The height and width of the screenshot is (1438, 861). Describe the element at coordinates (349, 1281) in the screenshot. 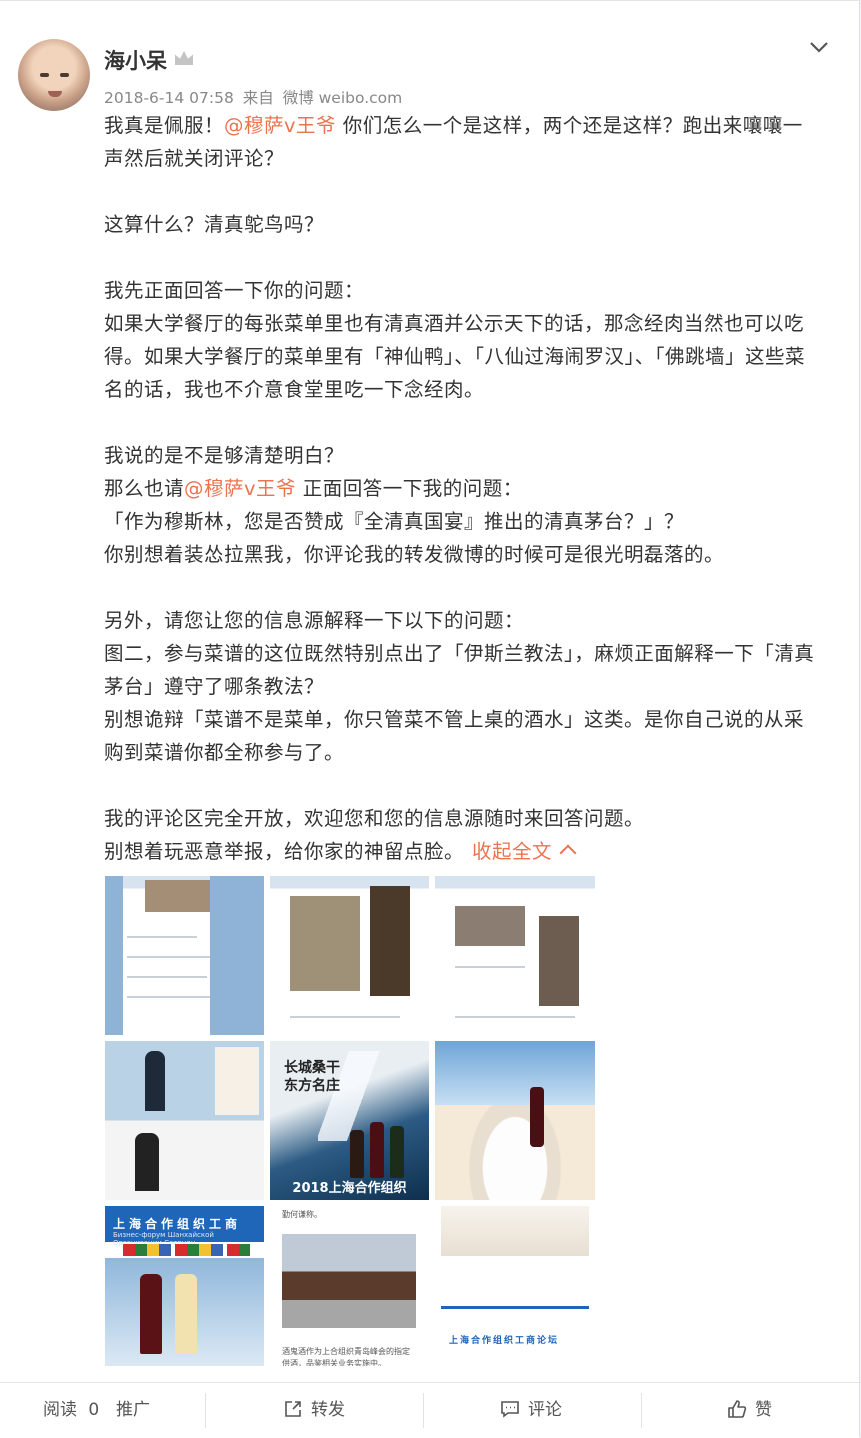

I see `article-photo` at that location.